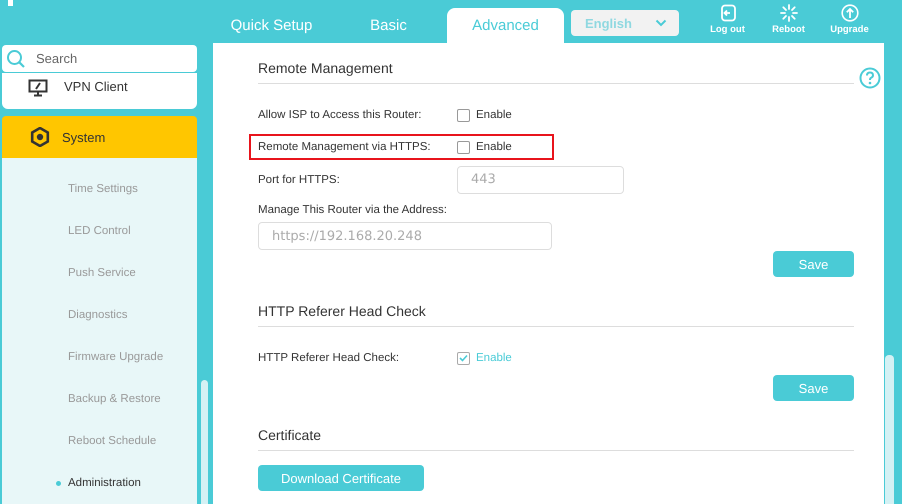  What do you see at coordinates (405, 236) in the screenshot?
I see `input-field: https://192.168.20.248` at bounding box center [405, 236].